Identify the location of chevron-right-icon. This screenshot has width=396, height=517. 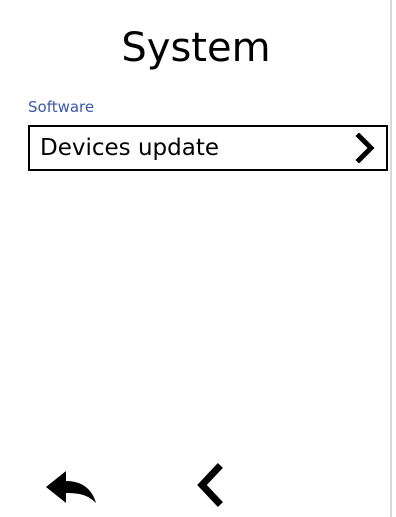
(365, 148).